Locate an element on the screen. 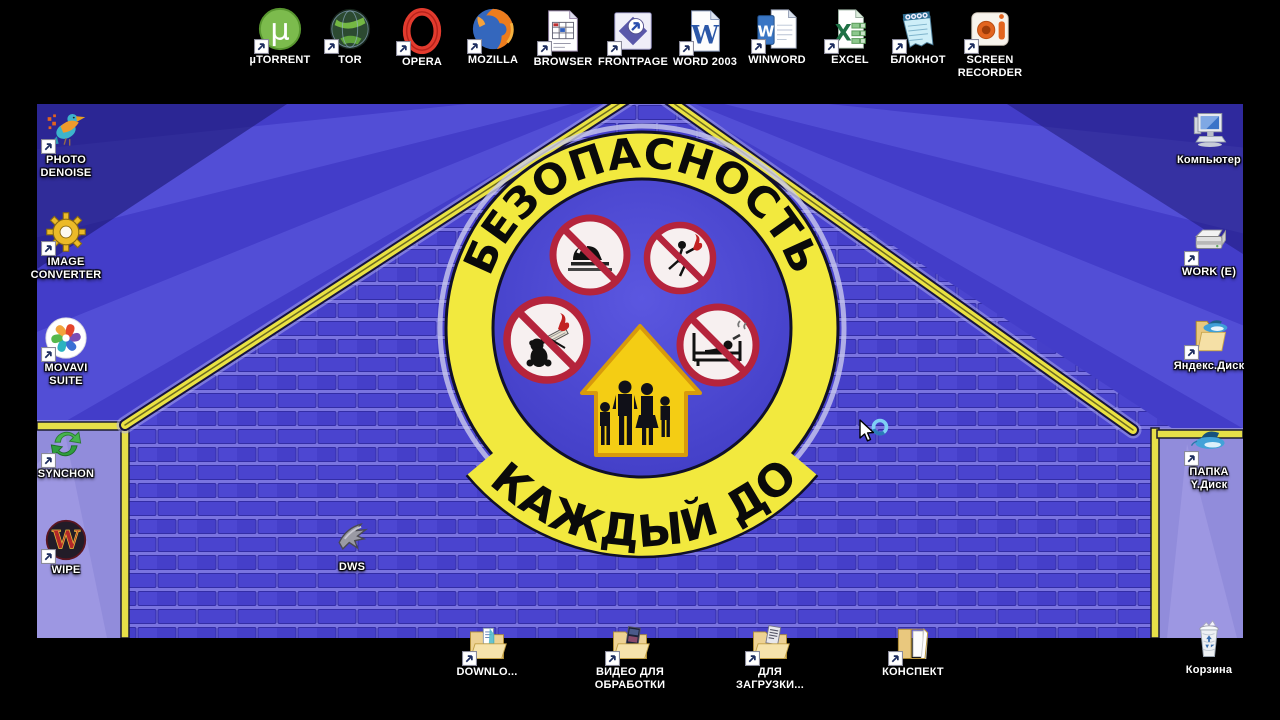 This screenshot has height=720, width=1280. screen-recorder-icon is located at coordinates (988, 30).